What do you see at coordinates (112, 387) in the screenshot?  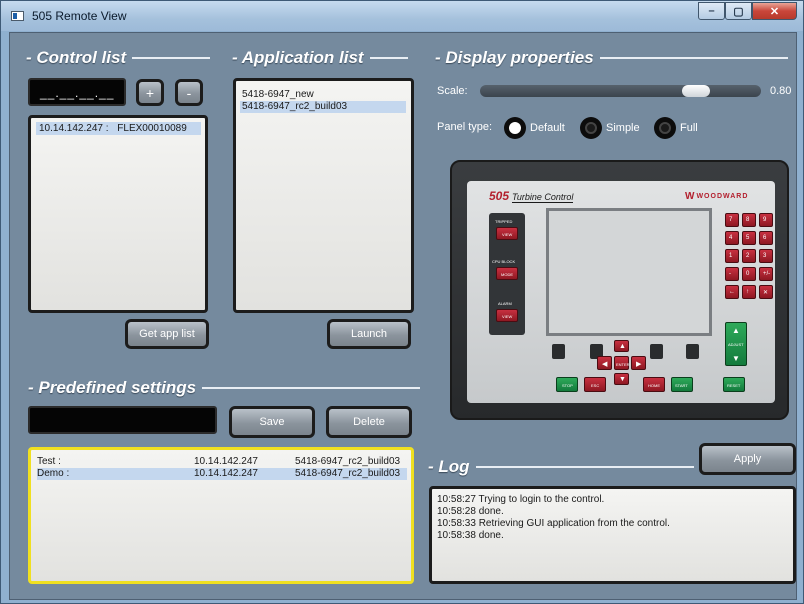 I see `predefined-settings-heading-text: - Predefined settings` at bounding box center [112, 387].